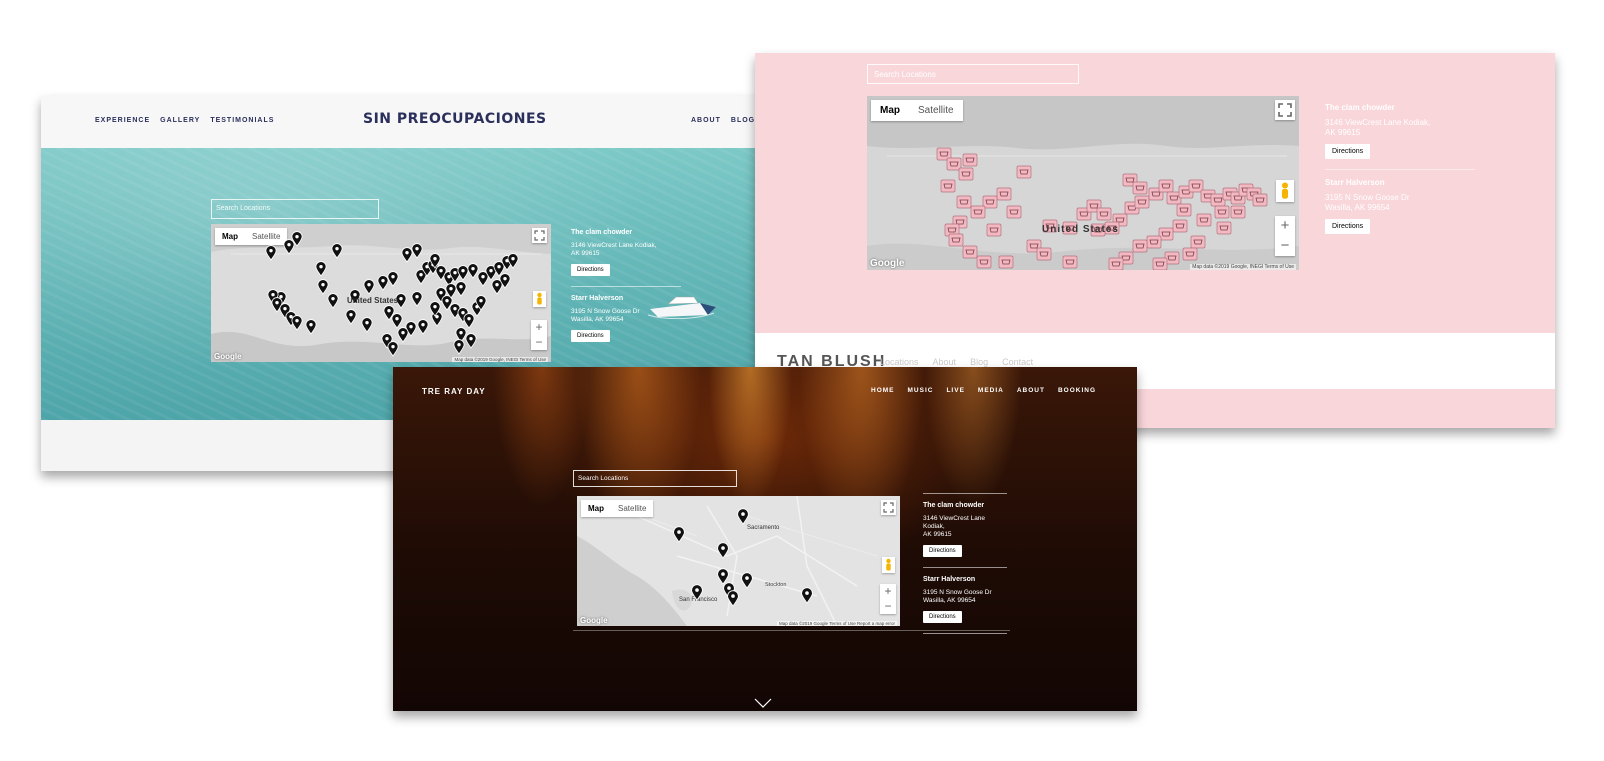  What do you see at coordinates (242, 120) in the screenshot?
I see `nav-testimonials: TESTIMONIALS` at bounding box center [242, 120].